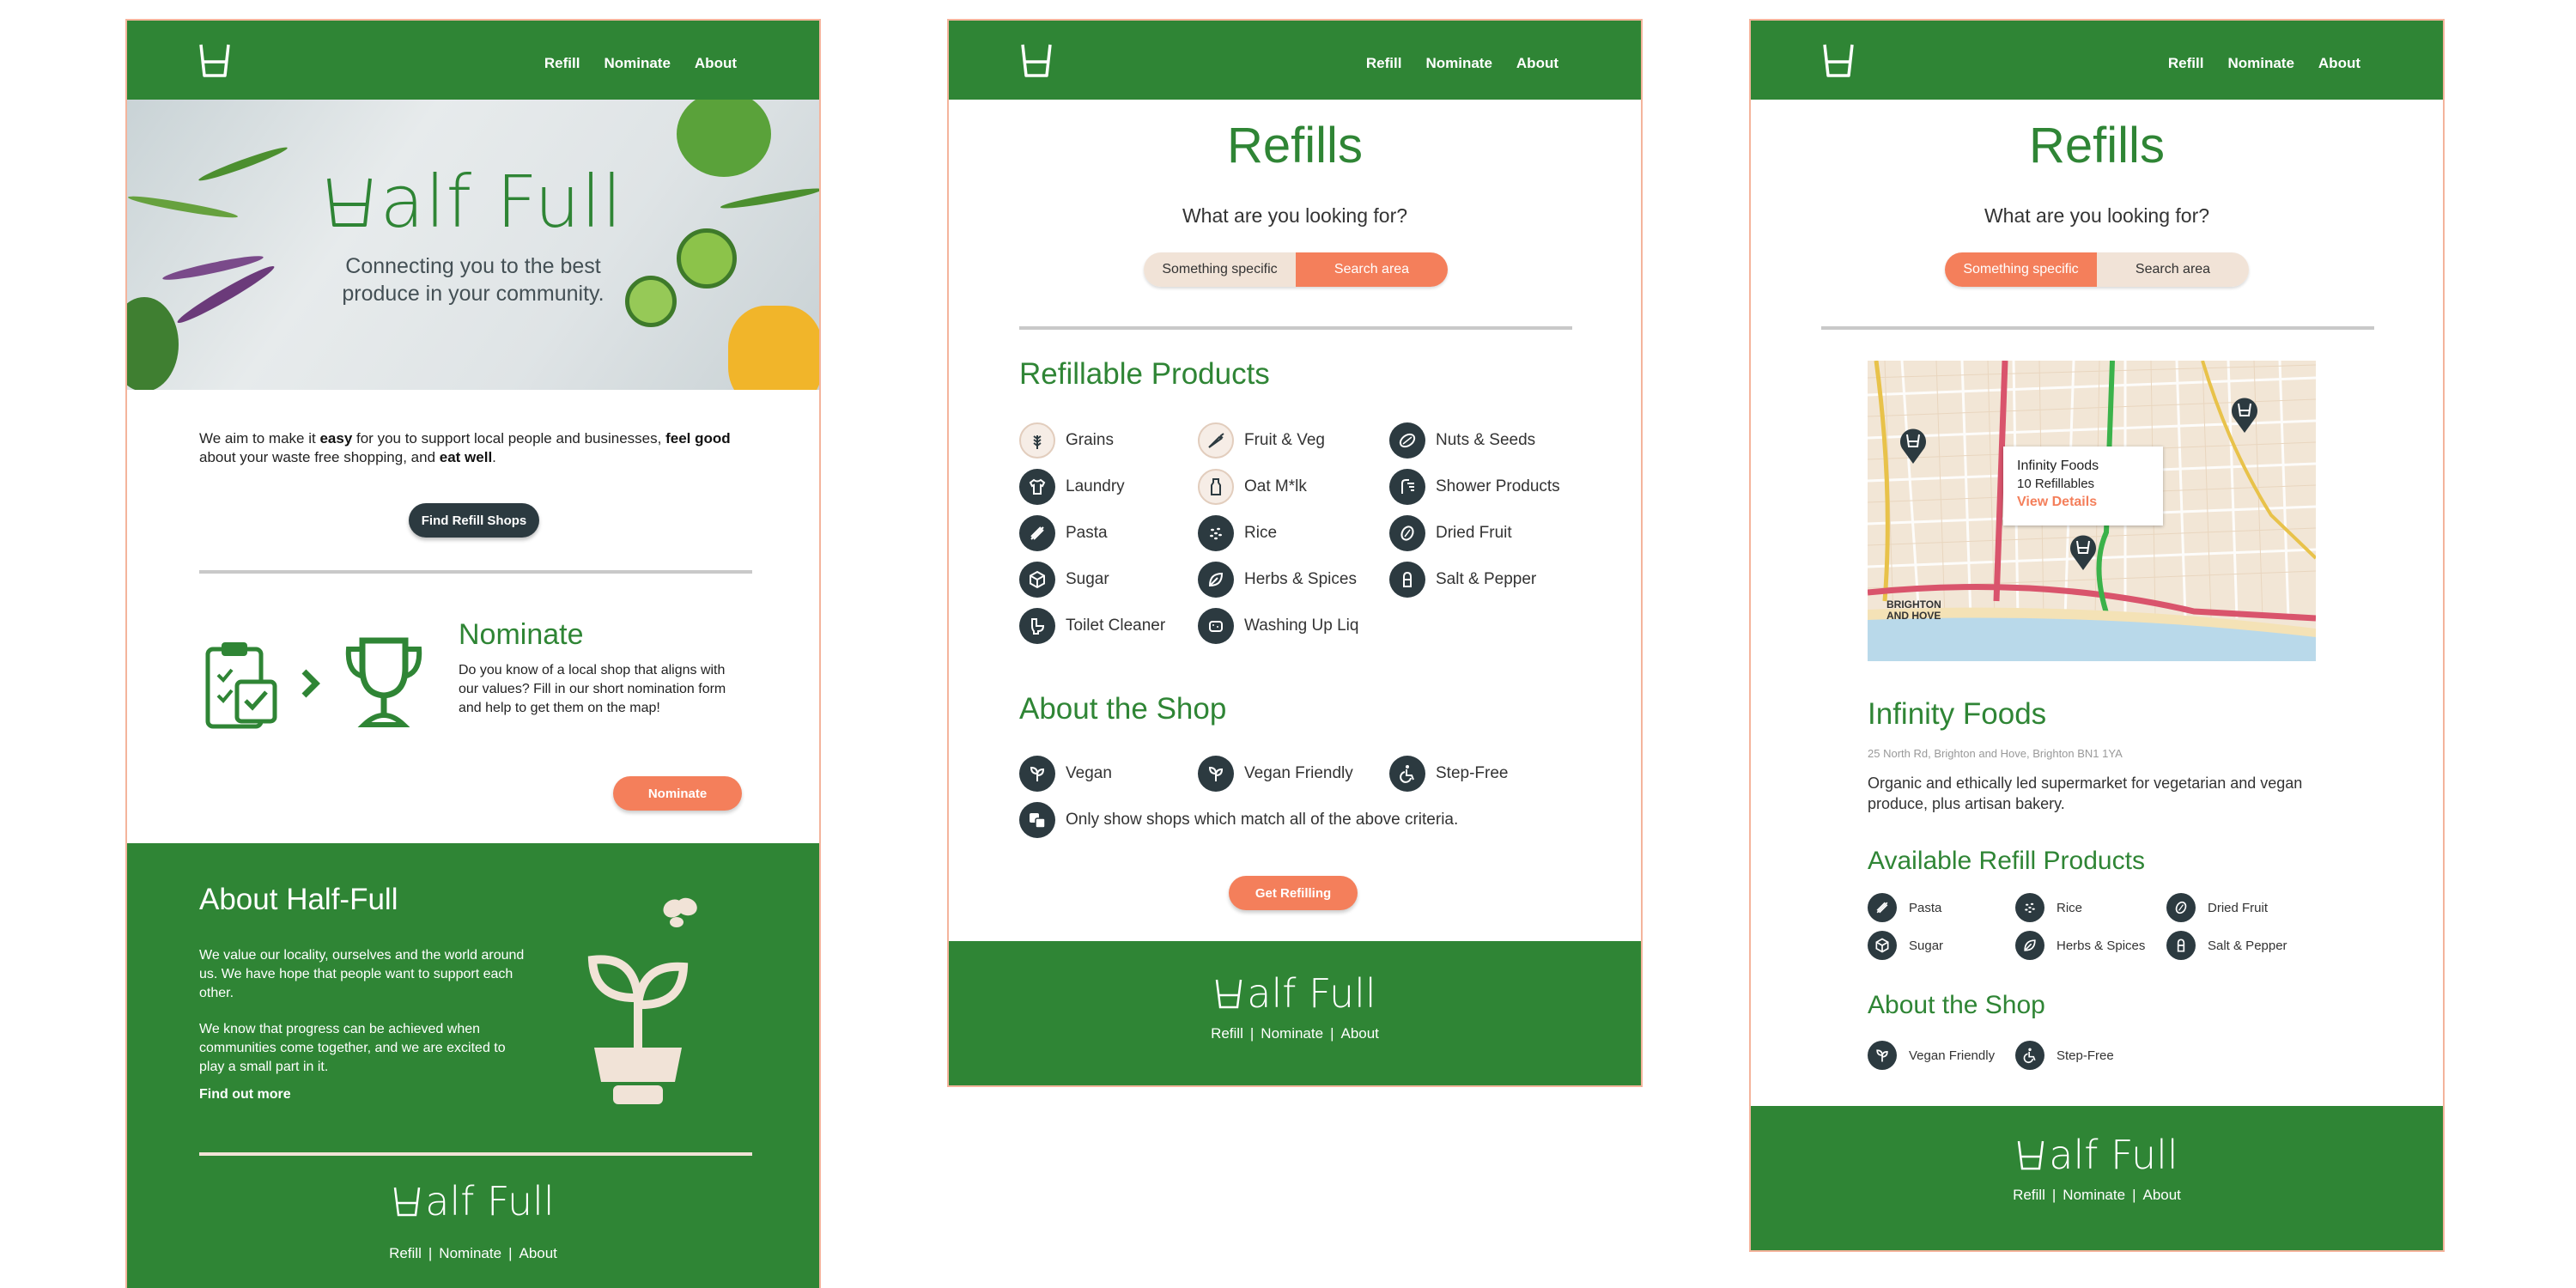  Describe the element at coordinates (153, 344) in the screenshot. I see `chili-image` at that location.